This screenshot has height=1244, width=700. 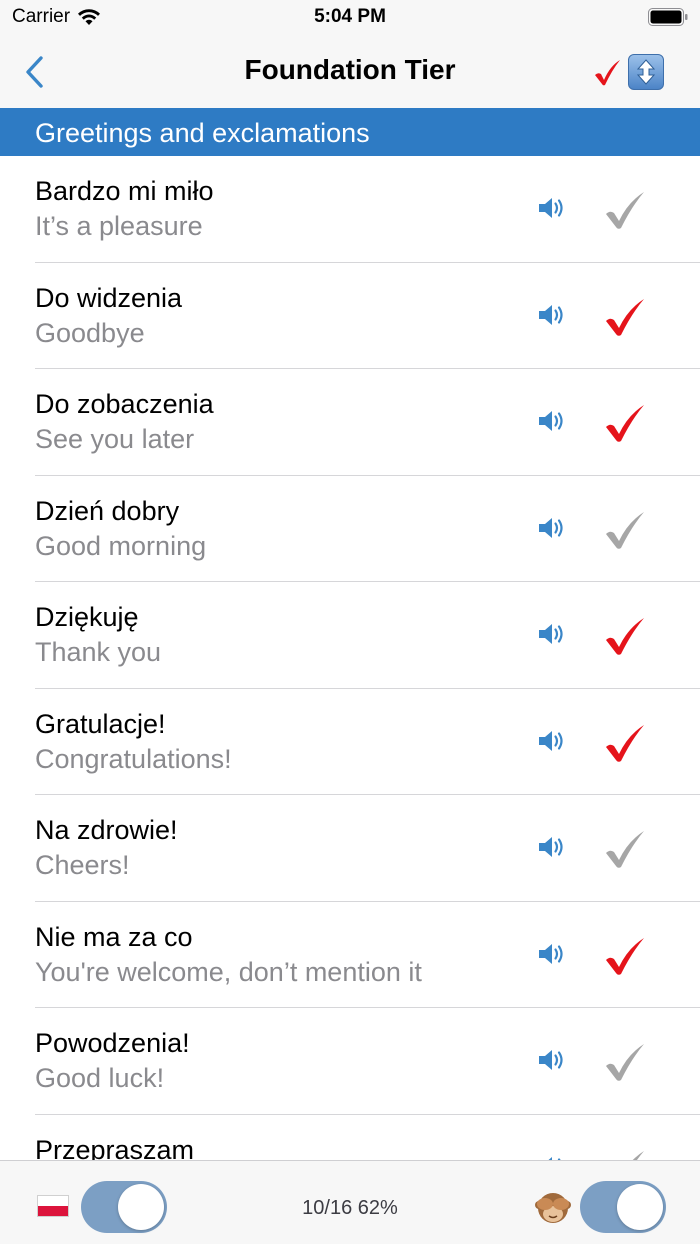 I want to click on up-down-arrow-icon, so click(x=646, y=72).